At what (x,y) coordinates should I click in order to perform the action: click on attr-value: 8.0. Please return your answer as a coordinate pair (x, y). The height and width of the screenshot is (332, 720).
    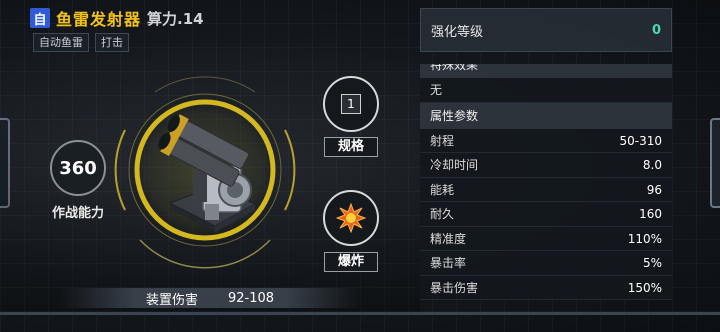
    Looking at the image, I should click on (652, 165).